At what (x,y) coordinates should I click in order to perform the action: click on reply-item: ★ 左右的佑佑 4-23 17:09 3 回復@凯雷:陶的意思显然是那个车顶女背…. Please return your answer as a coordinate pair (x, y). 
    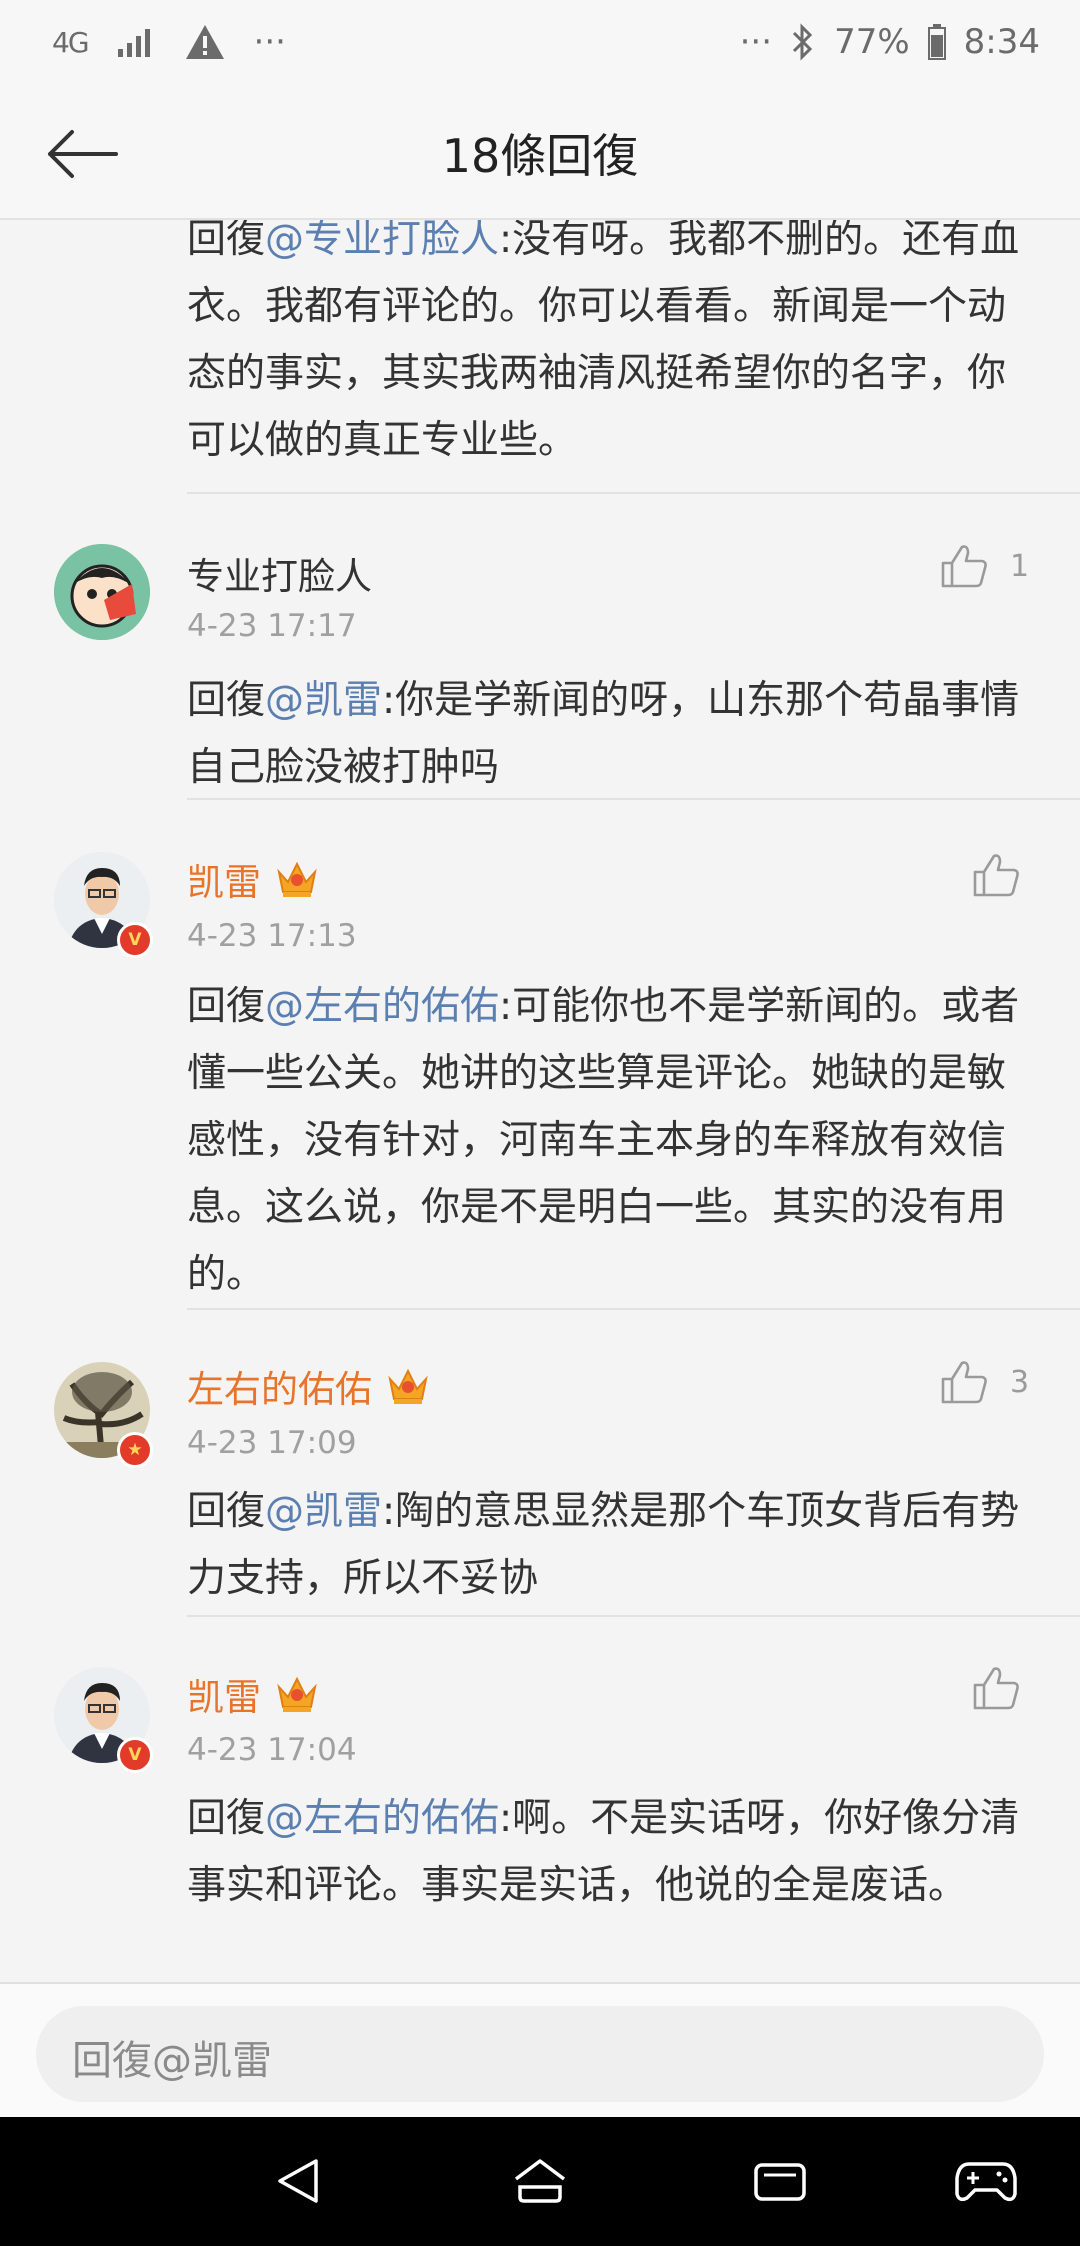
    Looking at the image, I should click on (540, 1463).